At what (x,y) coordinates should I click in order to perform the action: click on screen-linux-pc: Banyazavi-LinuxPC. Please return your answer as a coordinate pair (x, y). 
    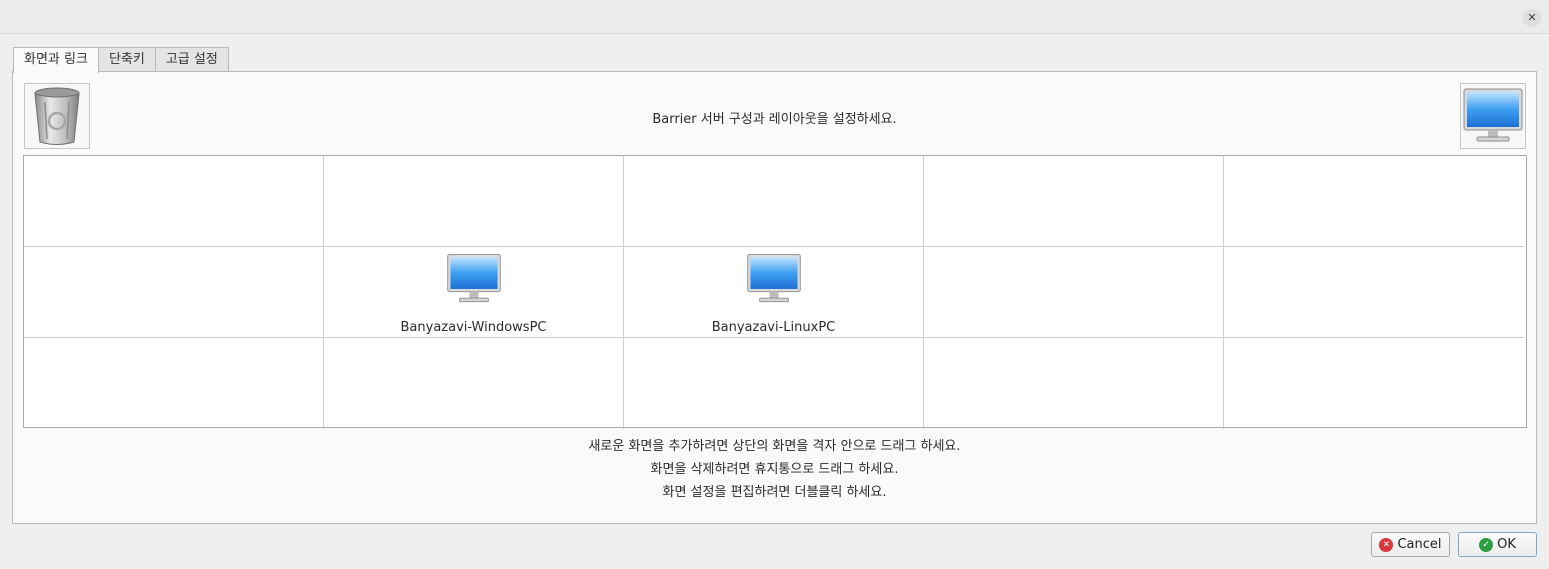
    Looking at the image, I should click on (773, 292).